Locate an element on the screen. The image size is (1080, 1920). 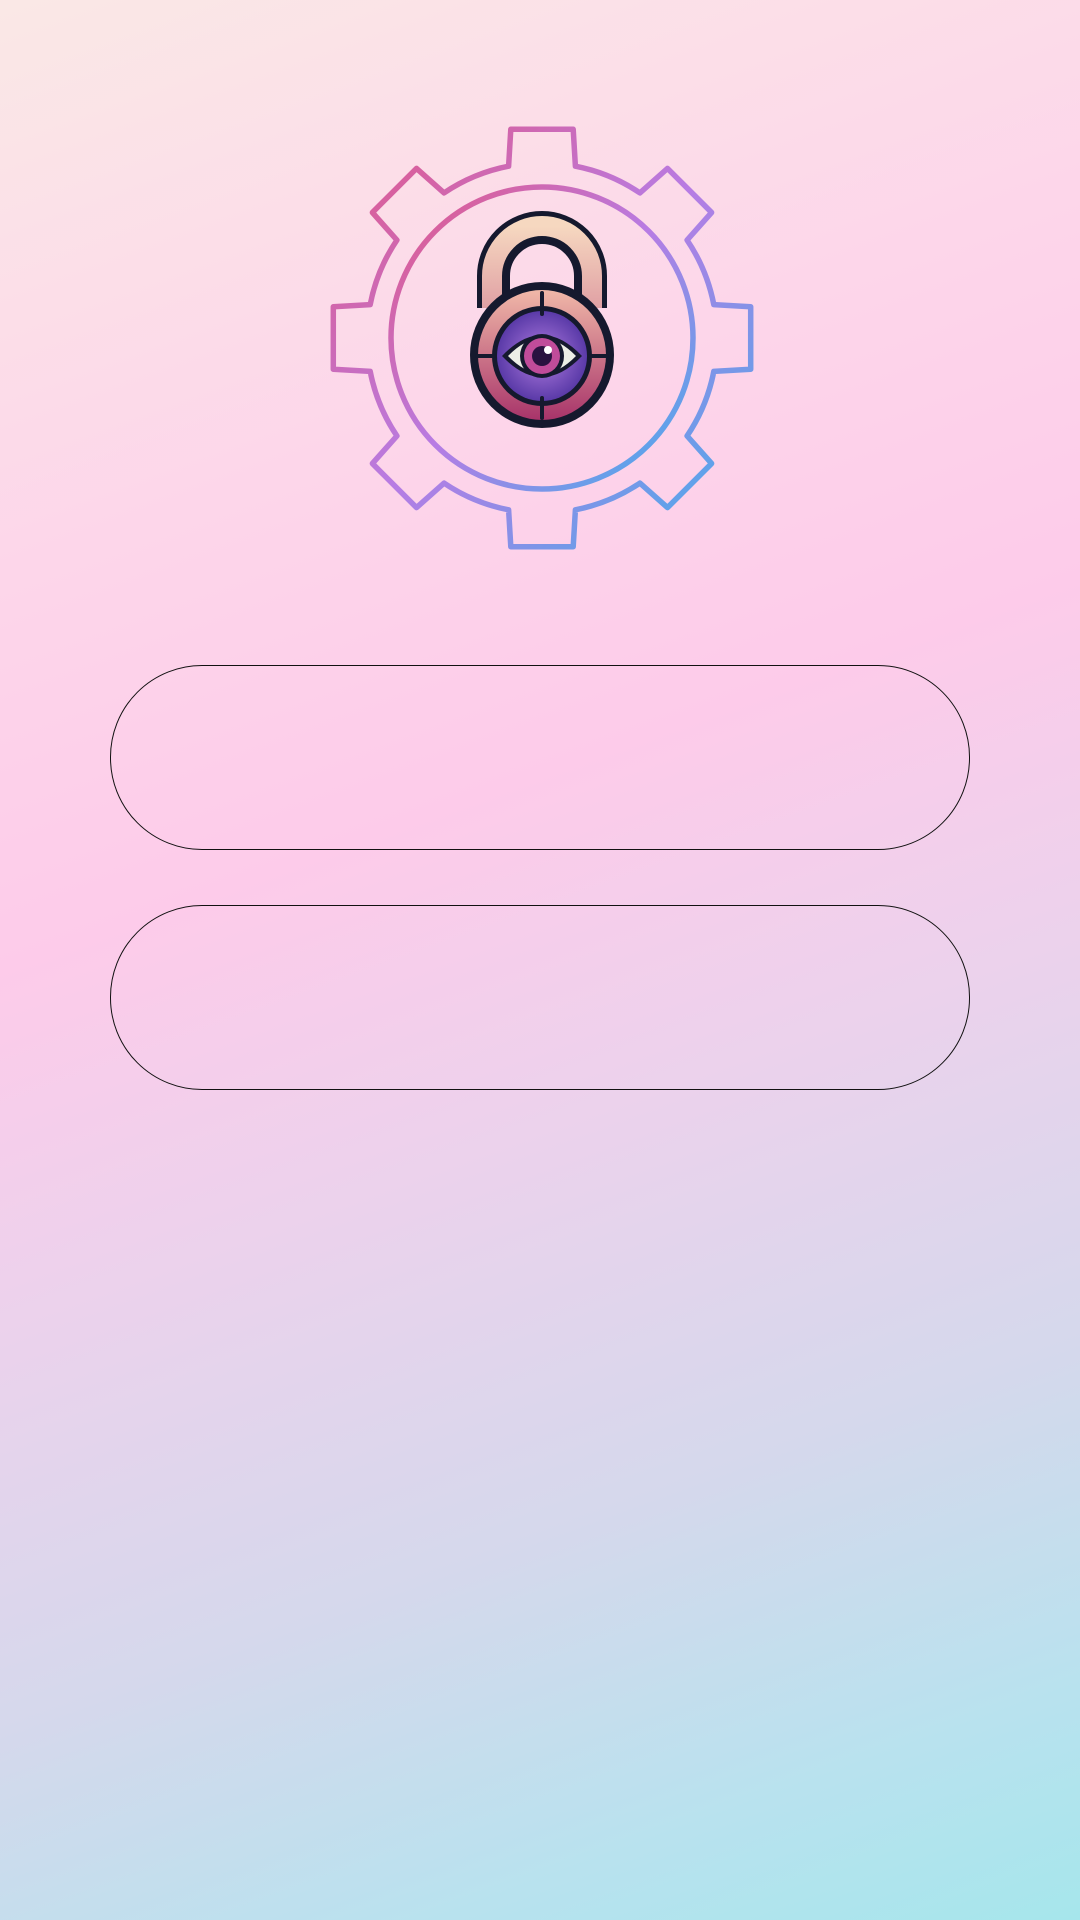
gear-padlock-eye-icon is located at coordinates (542, 338).